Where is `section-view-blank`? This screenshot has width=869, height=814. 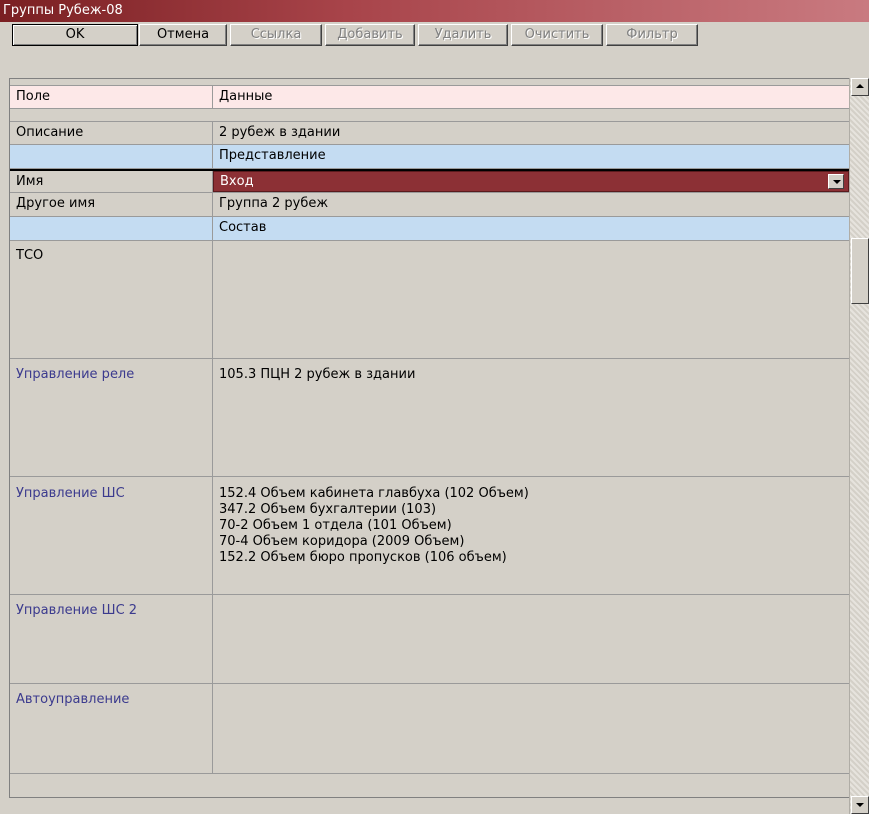 section-view-blank is located at coordinates (111, 156).